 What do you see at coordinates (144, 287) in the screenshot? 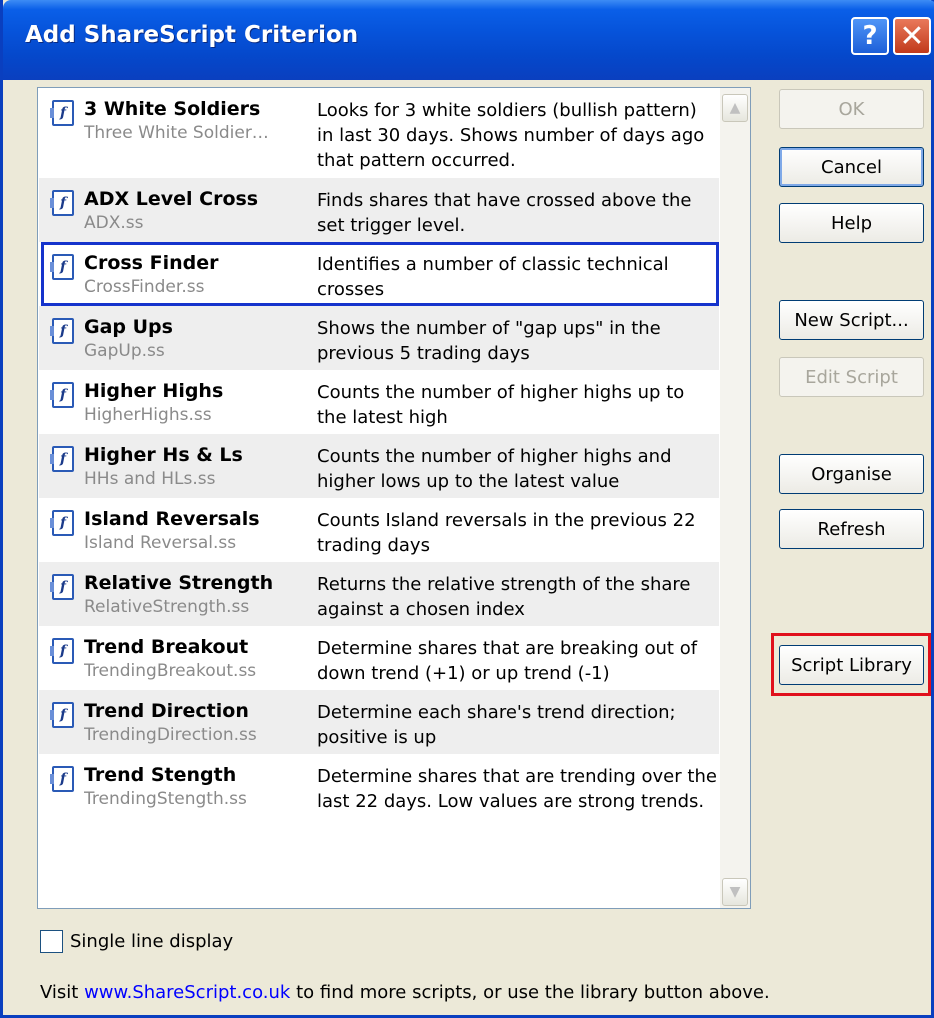
I see `script-filename: CrossFinder.ss` at bounding box center [144, 287].